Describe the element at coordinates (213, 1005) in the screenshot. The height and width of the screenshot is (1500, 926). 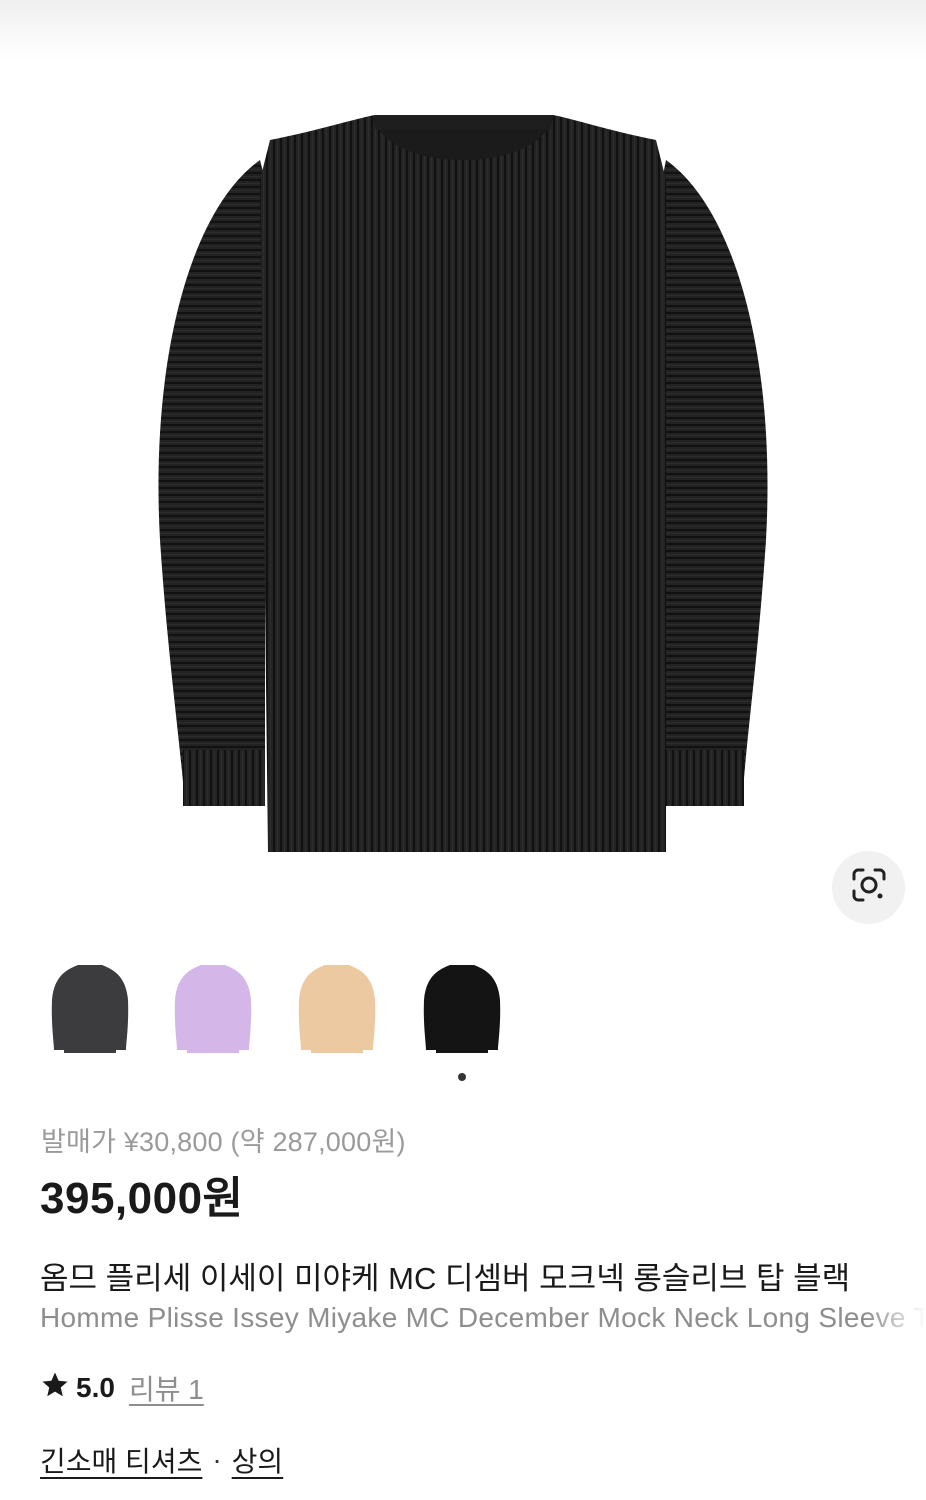
I see `thumbnail-lavender` at that location.